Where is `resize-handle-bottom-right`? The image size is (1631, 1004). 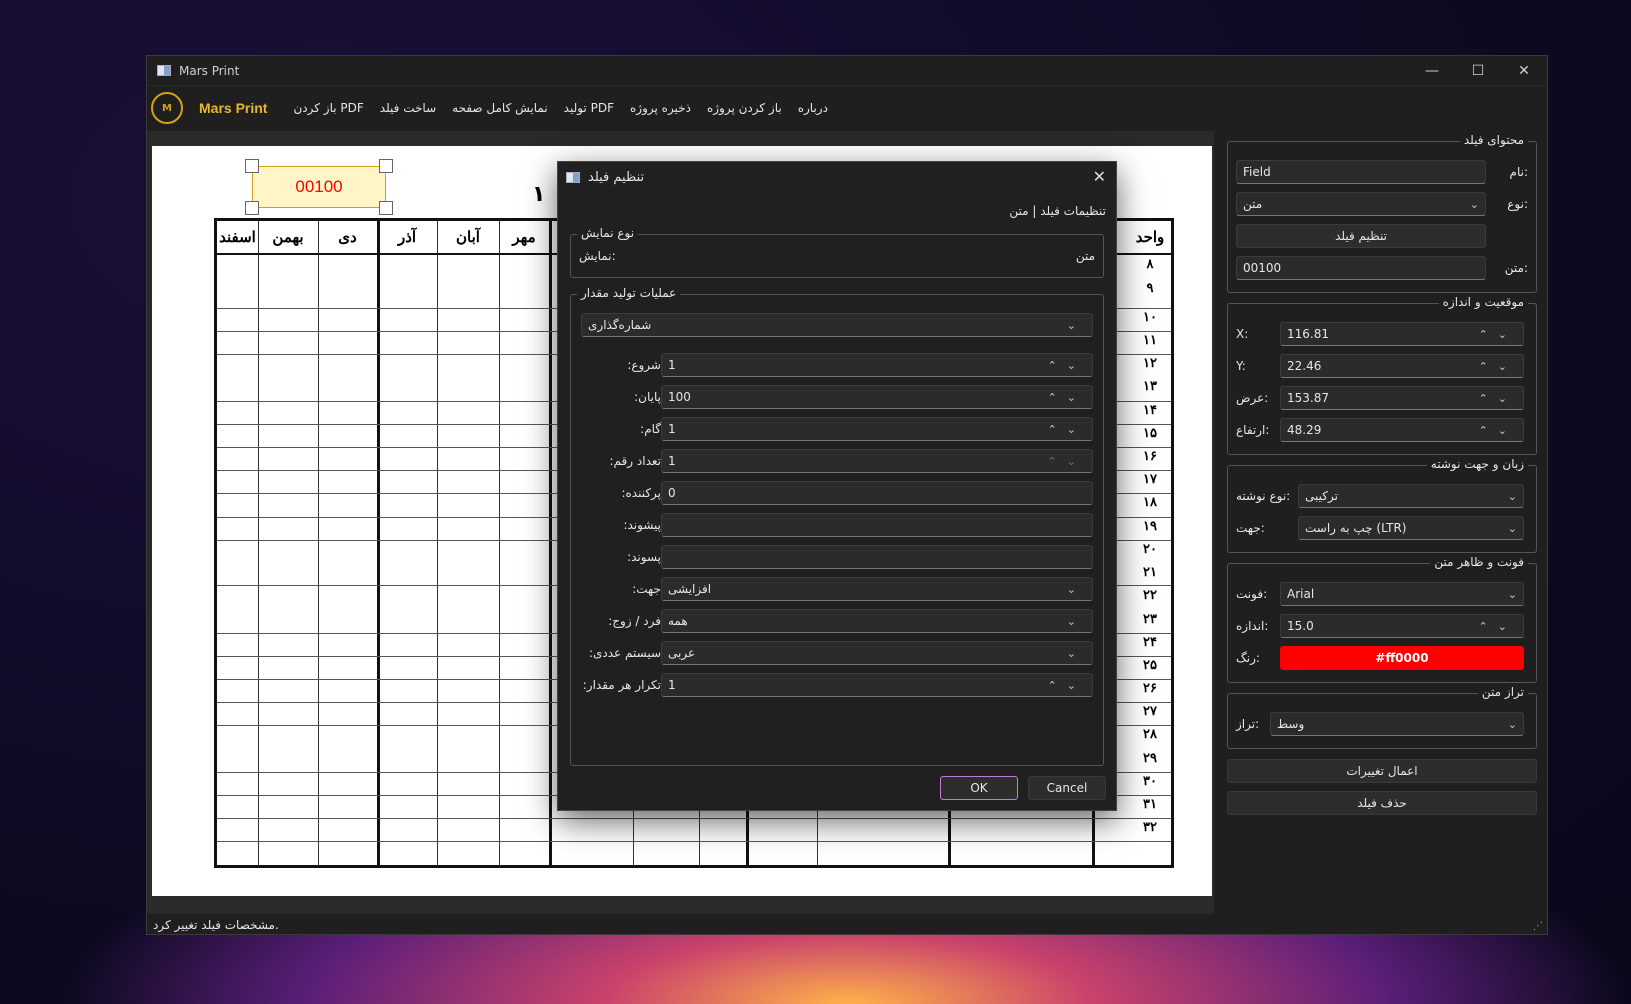 resize-handle-bottom-right is located at coordinates (386, 208).